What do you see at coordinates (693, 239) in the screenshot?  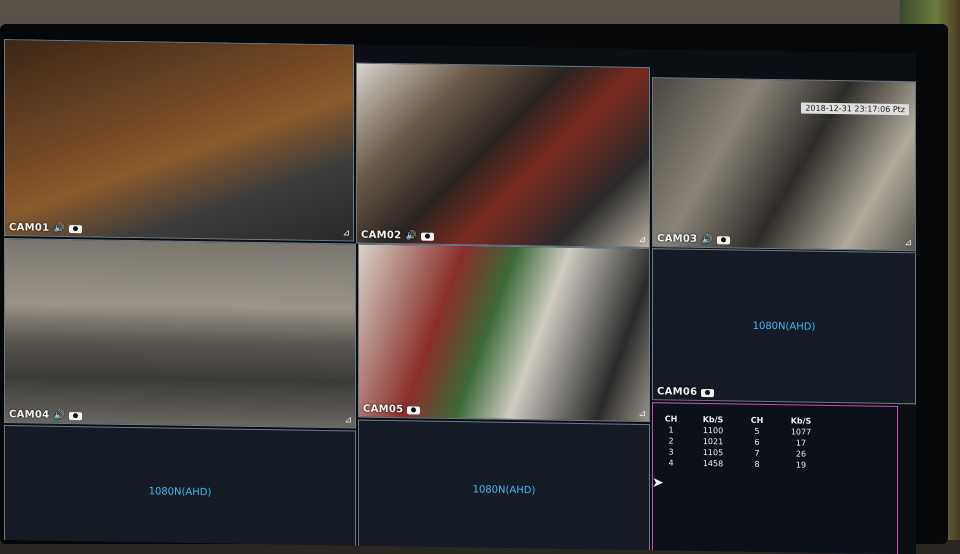 I see `camera-label: CAM03 🔊` at bounding box center [693, 239].